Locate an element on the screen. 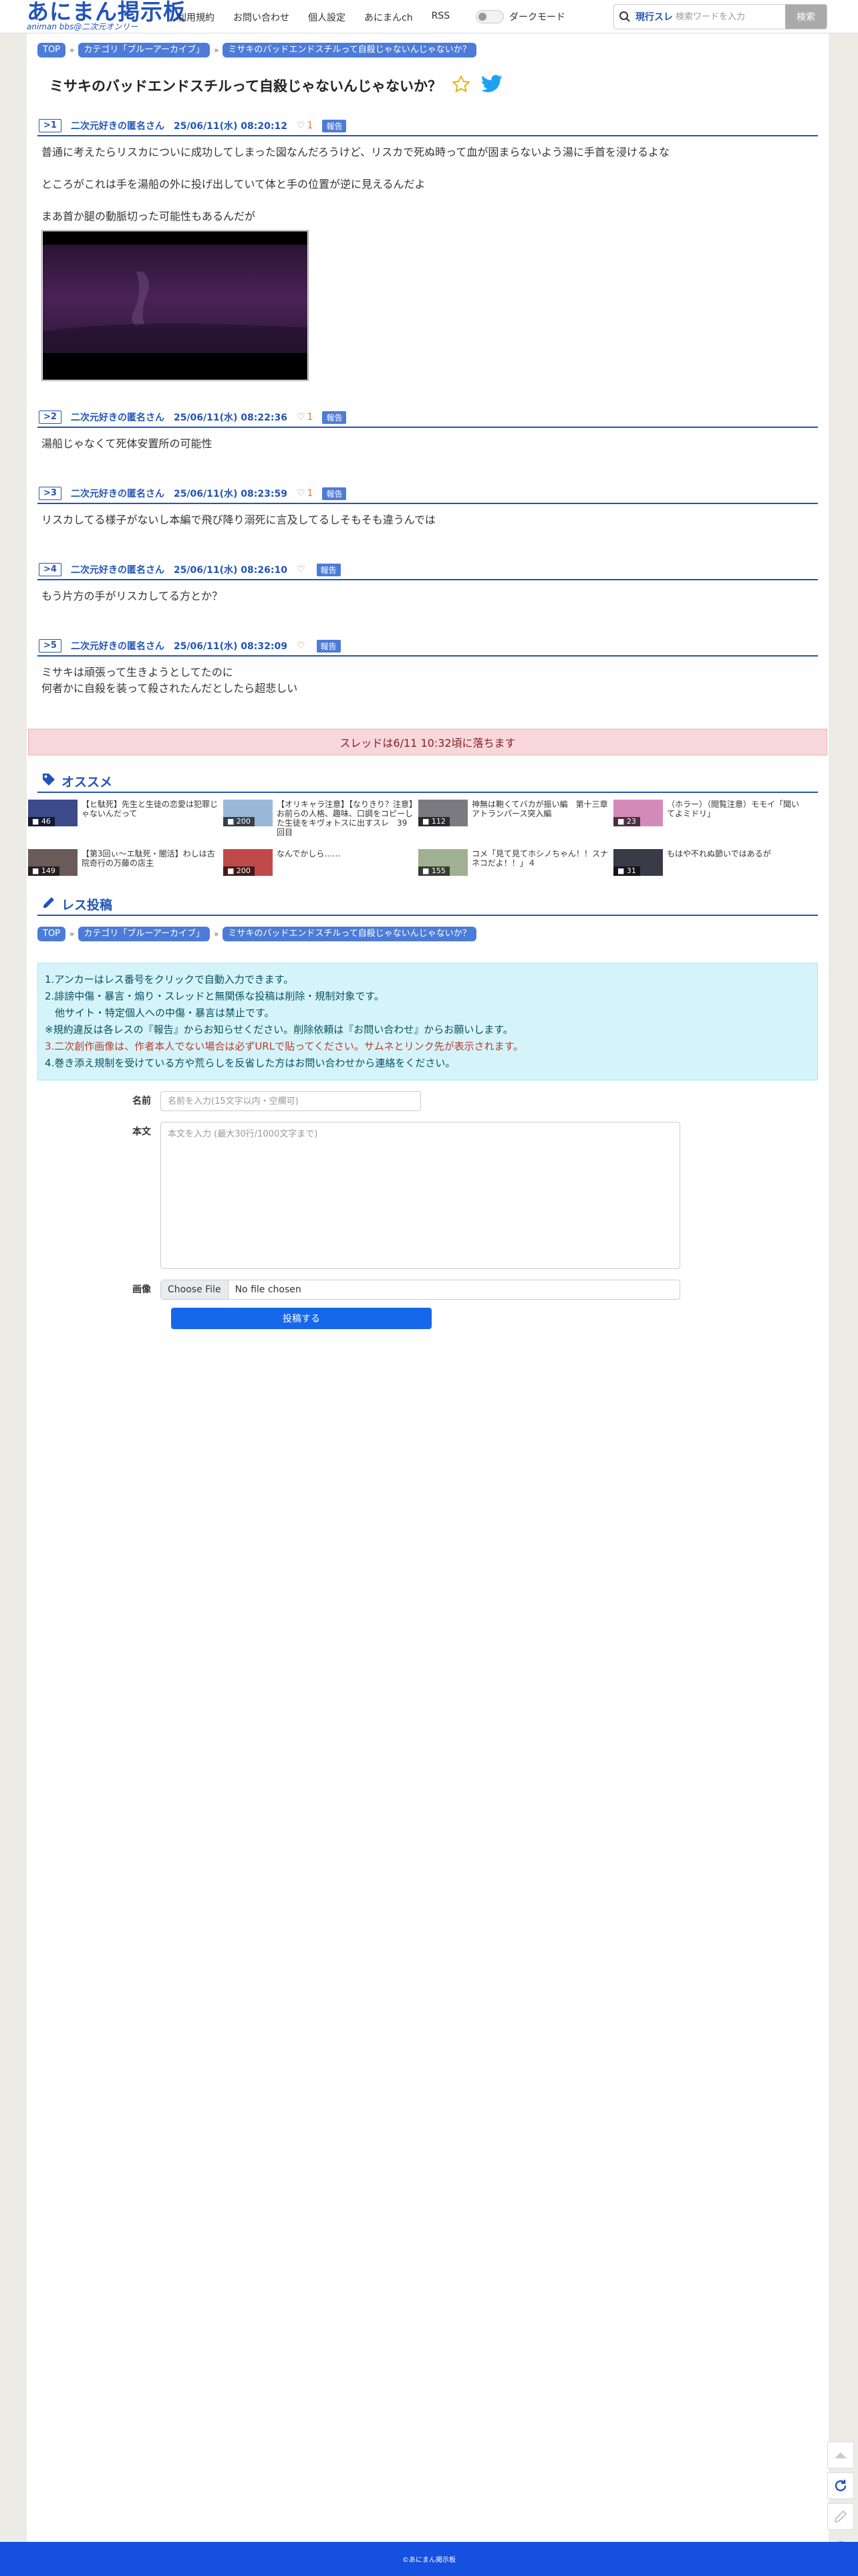  compose-button is located at coordinates (840, 2516).